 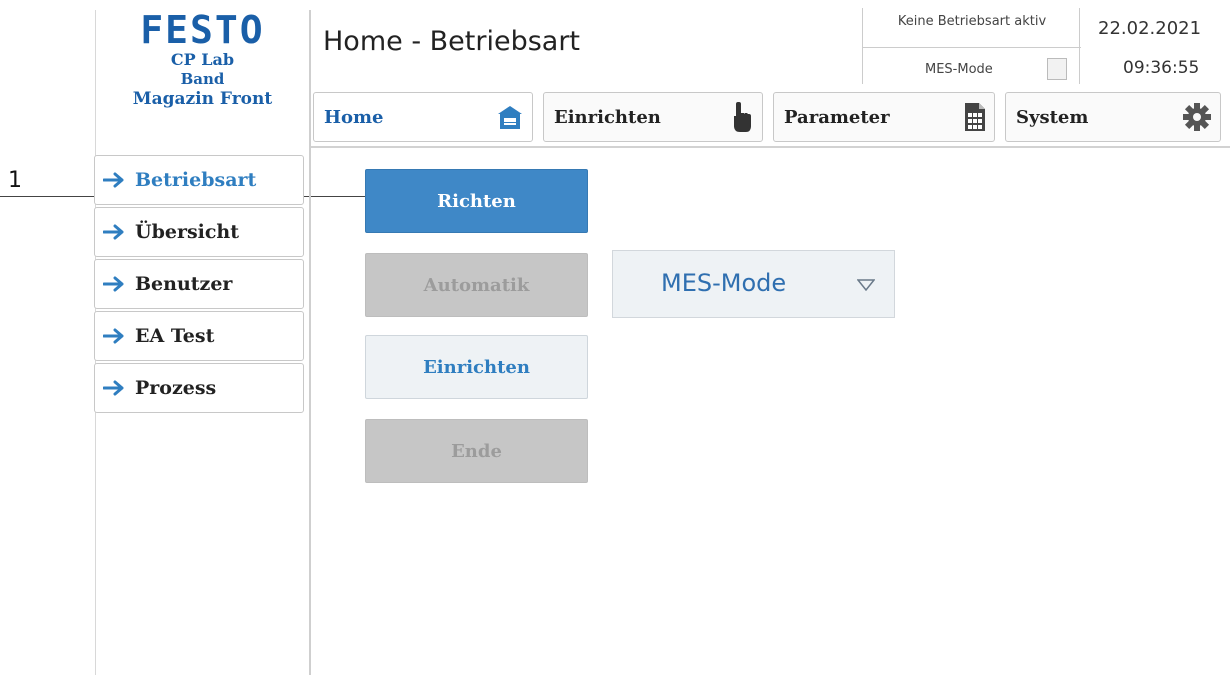 I want to click on mes-mode-label: MES-Mode, so click(x=959, y=69).